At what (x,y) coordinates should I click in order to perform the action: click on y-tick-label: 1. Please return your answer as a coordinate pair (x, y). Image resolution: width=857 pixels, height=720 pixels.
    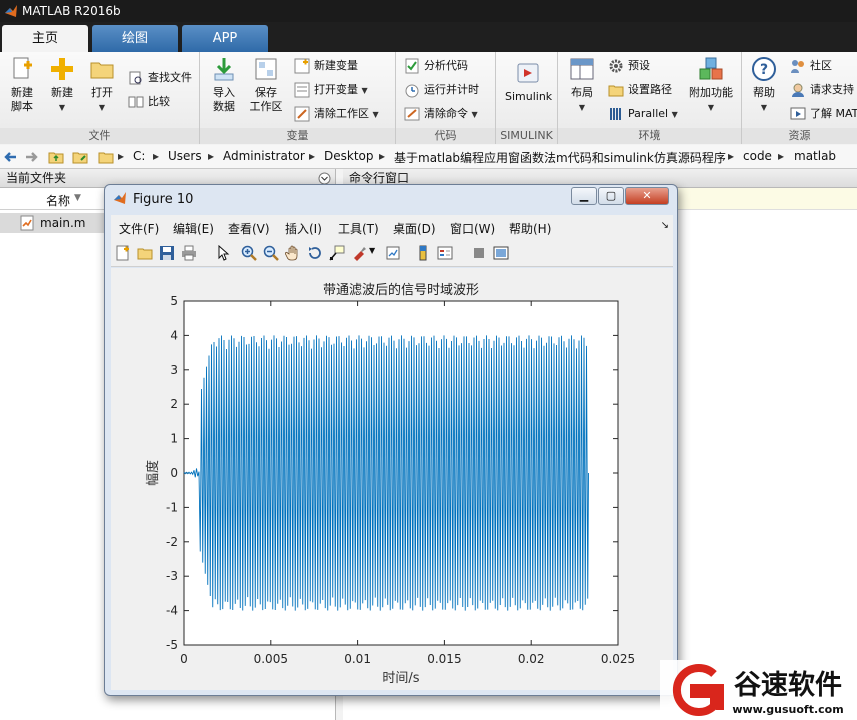
    Looking at the image, I should click on (174, 439).